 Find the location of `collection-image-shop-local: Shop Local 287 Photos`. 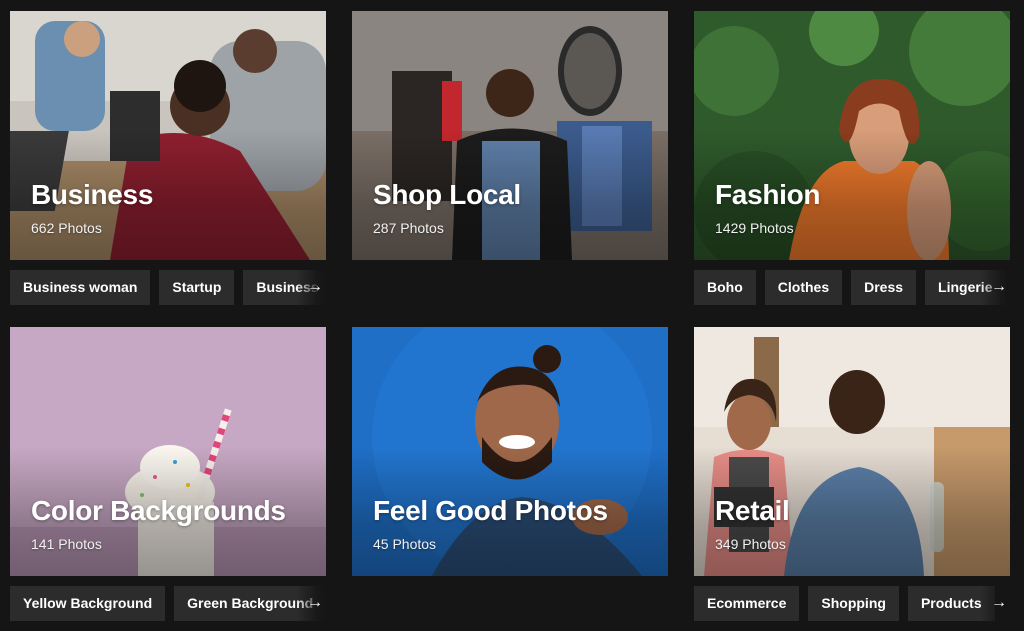

collection-image-shop-local: Shop Local 287 Photos is located at coordinates (510, 135).